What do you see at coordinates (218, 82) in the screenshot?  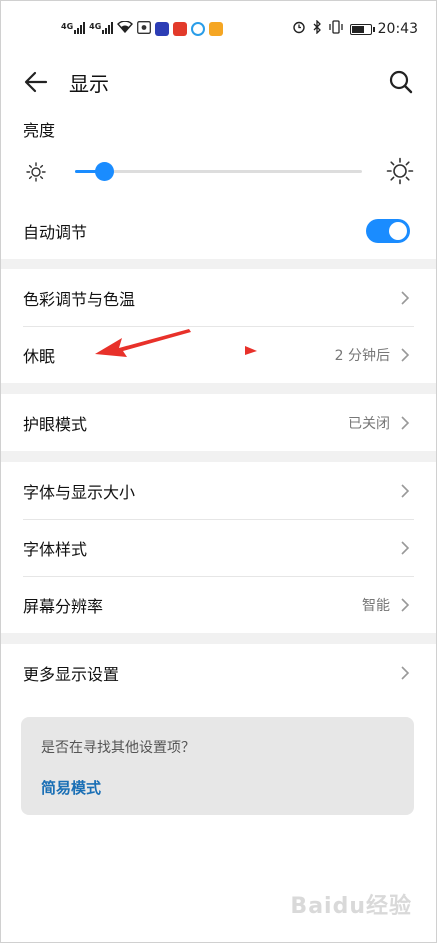 I see `app-header: 显示` at bounding box center [218, 82].